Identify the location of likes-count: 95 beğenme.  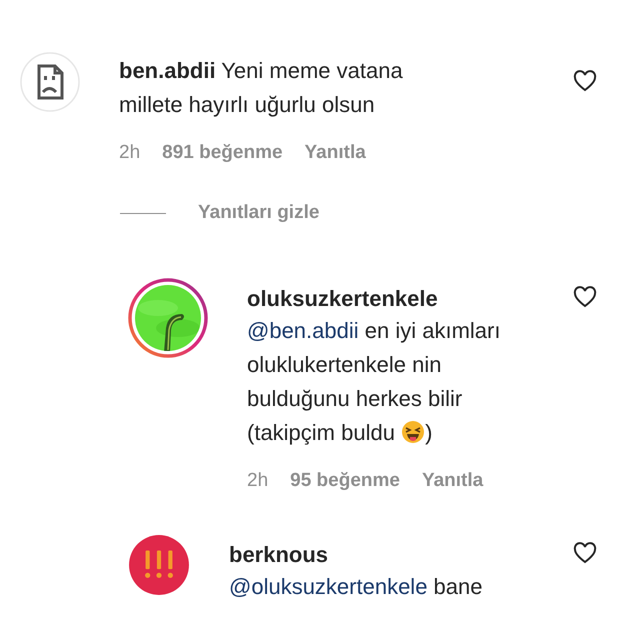
(345, 481).